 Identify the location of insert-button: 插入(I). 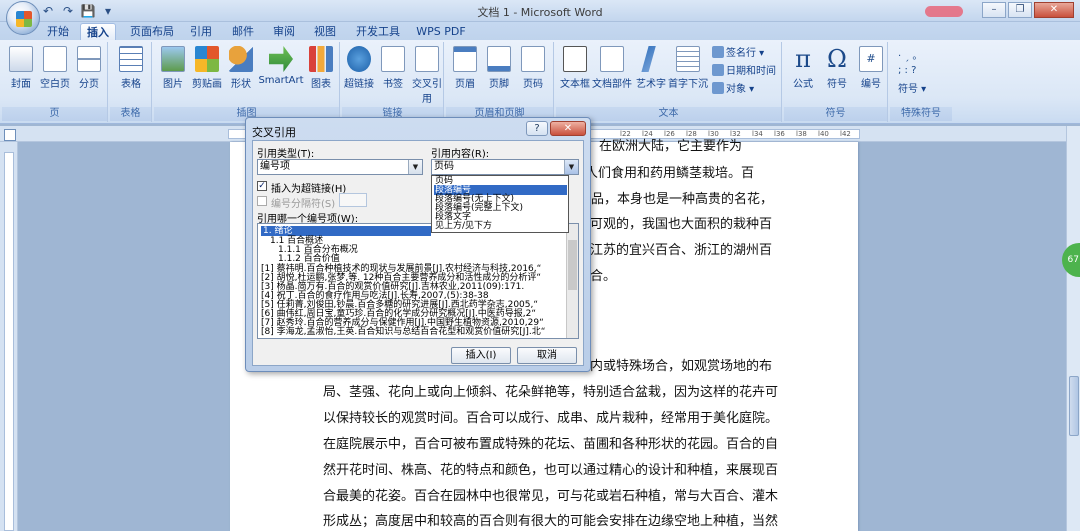
(481, 355).